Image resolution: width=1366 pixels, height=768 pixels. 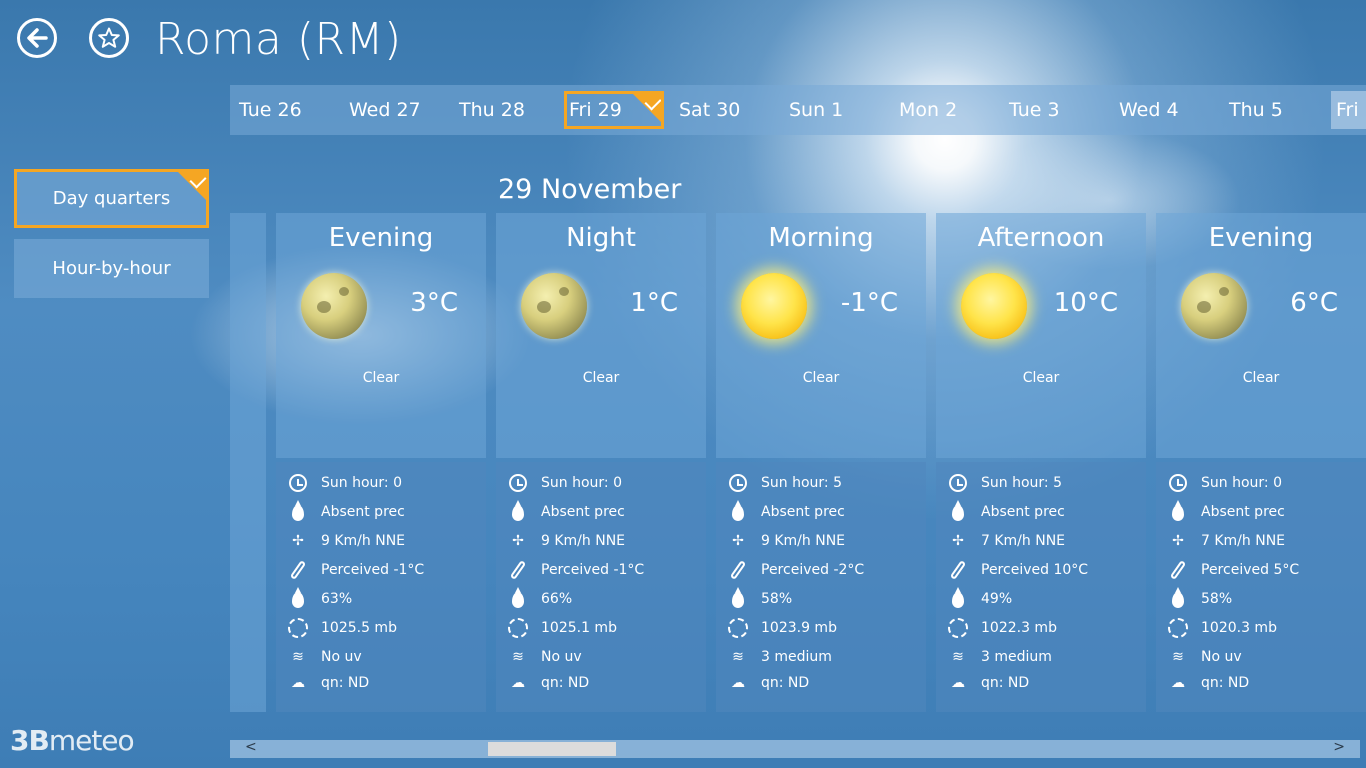 I want to click on day-quarters-button: Day quarters, so click(x=111, y=198).